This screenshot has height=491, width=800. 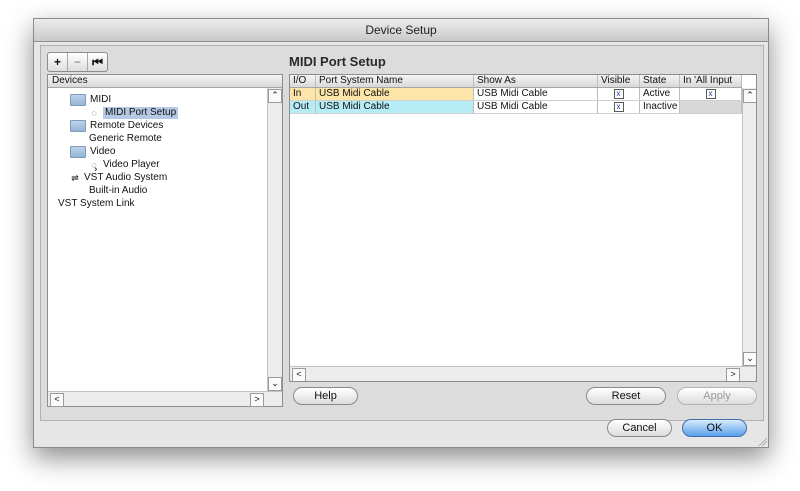 What do you see at coordinates (165, 81) in the screenshot?
I see `devices-header: Devices` at bounding box center [165, 81].